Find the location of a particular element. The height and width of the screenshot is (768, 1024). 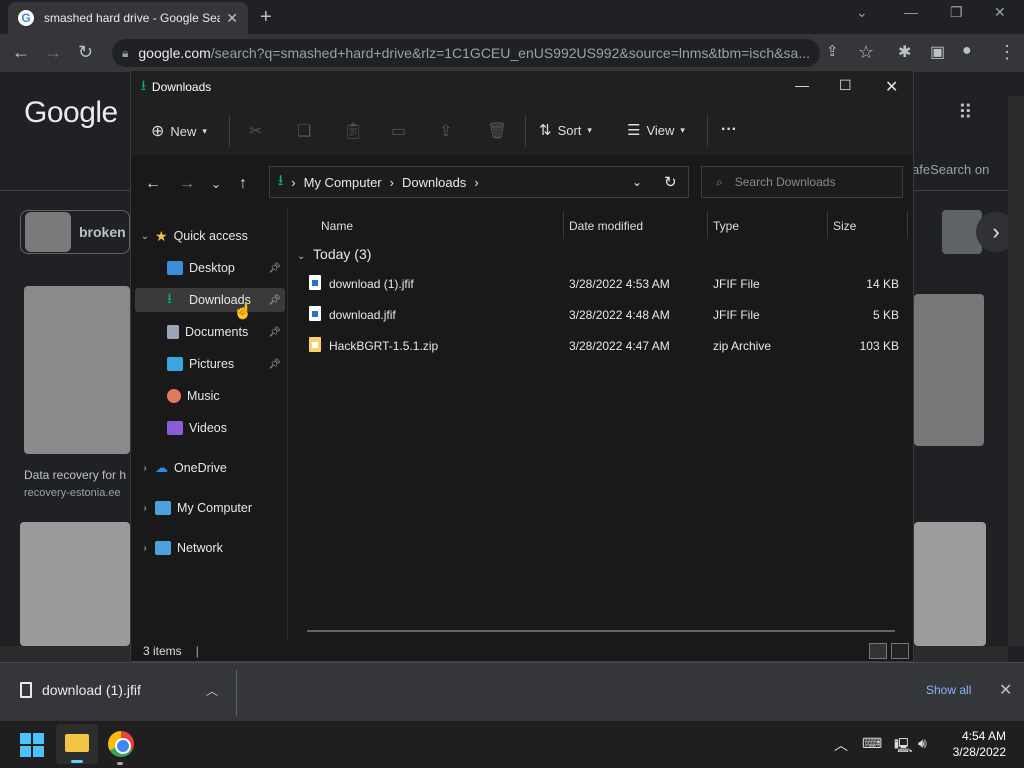

nav-my-computer: › My Computer is located at coordinates (210, 508).